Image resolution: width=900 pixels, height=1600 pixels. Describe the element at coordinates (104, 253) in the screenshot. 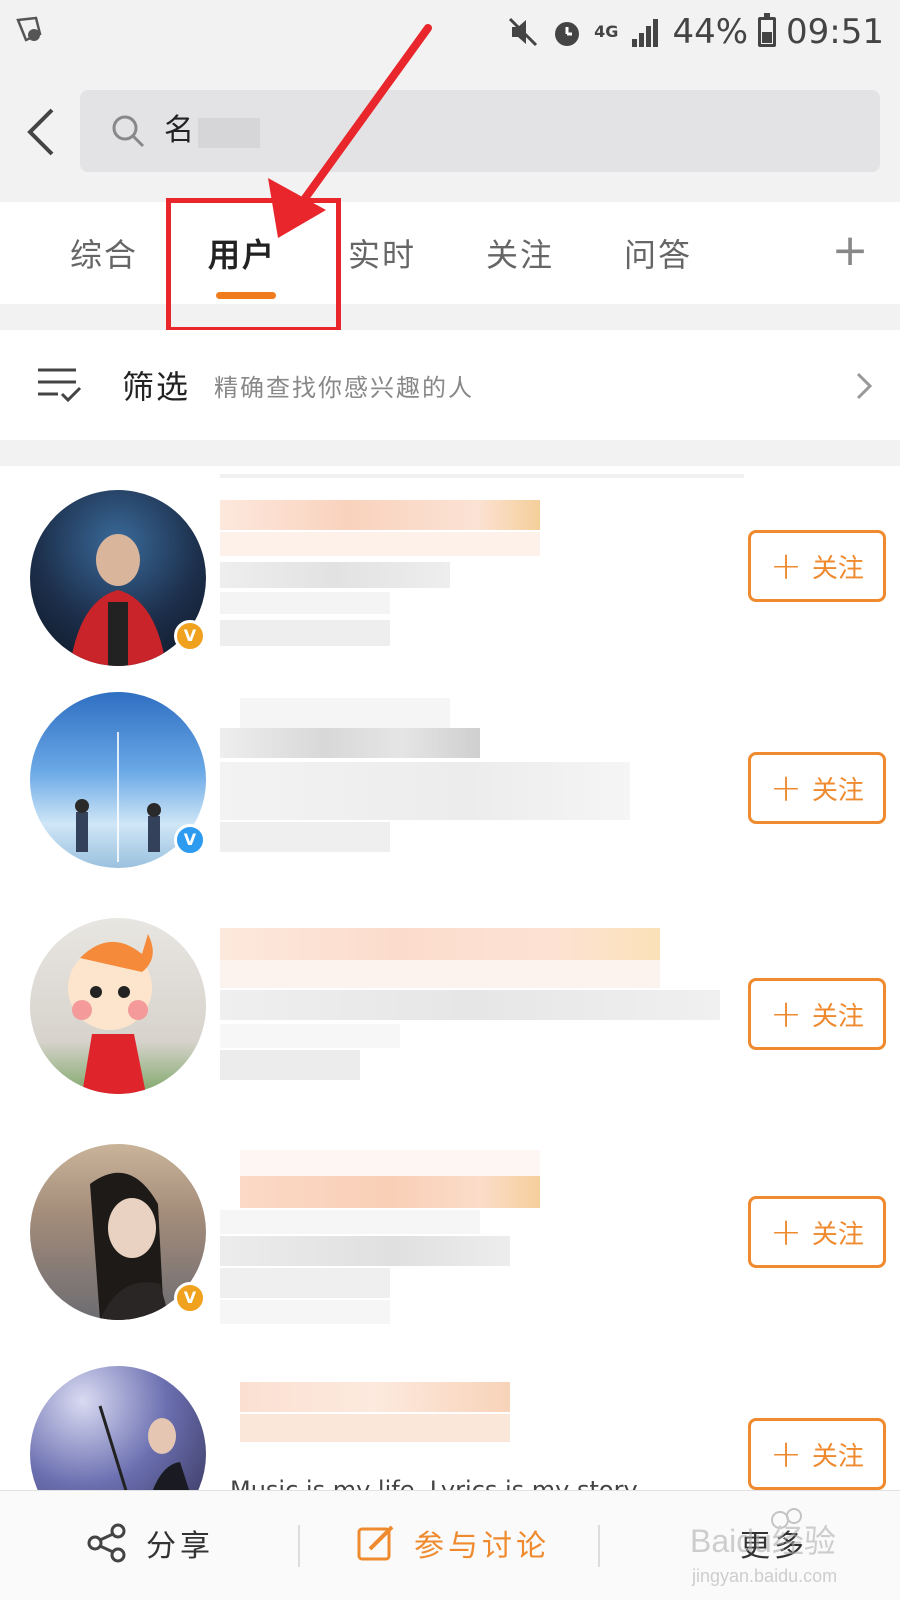

I see `tab-all: 综合` at that location.